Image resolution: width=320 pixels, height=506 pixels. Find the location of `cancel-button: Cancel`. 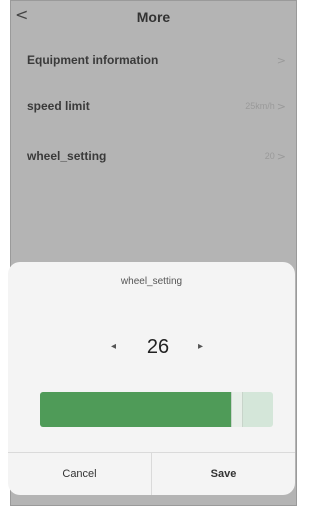

cancel-button: Cancel is located at coordinates (79, 474).